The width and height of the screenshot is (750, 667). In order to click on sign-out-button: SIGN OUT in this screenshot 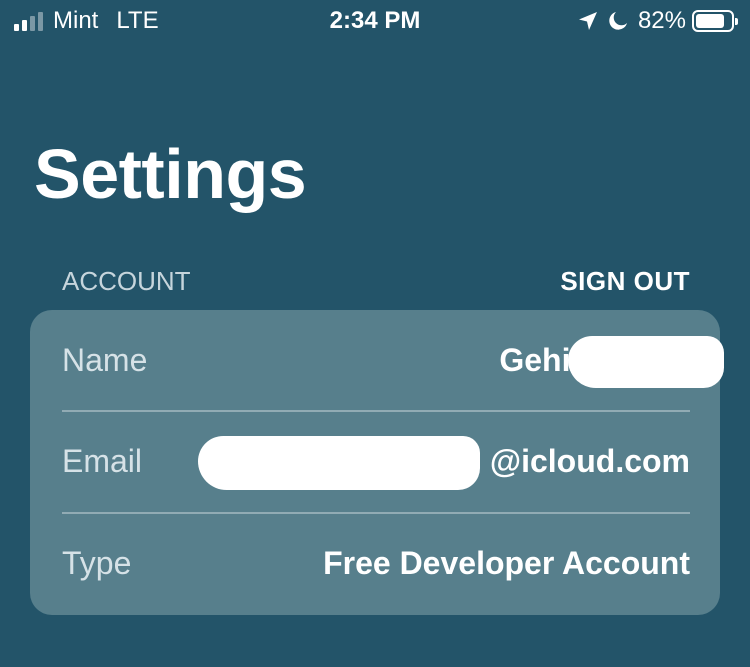, I will do `click(625, 281)`.